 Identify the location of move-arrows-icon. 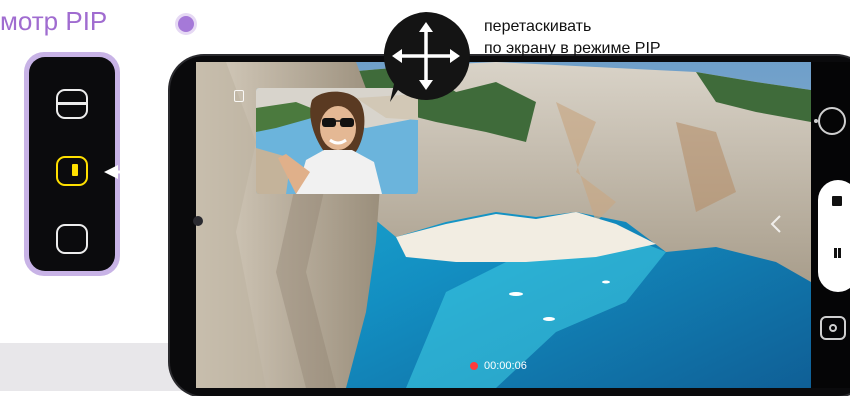
(426, 57).